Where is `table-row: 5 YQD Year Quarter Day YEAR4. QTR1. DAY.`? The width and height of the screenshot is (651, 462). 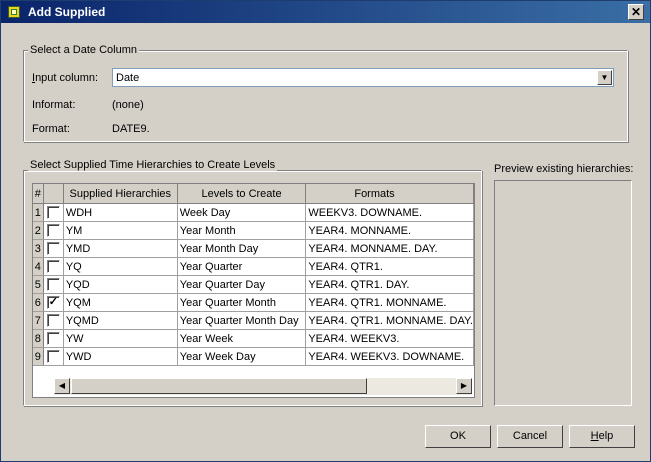
table-row: 5 YQD Year Quarter Day YEAR4. QTR1. DAY. is located at coordinates (253, 284).